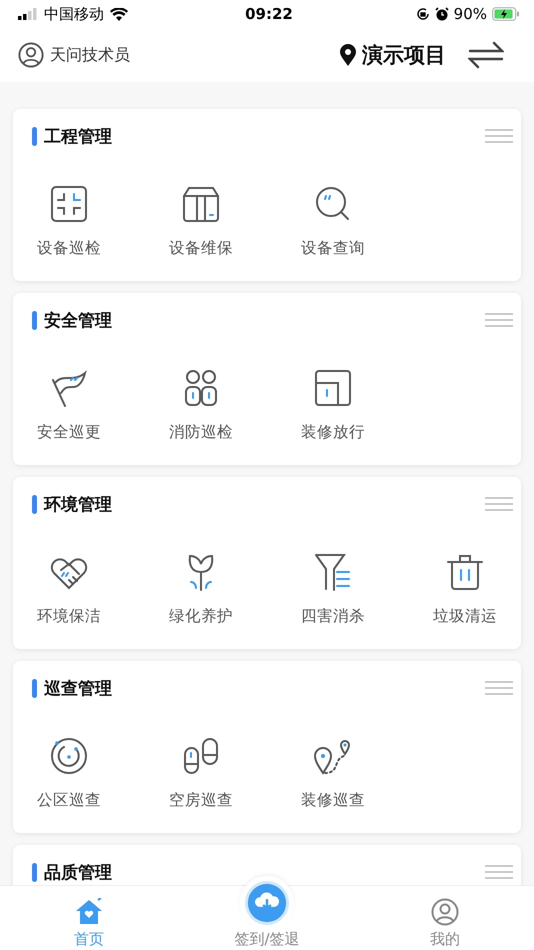  What do you see at coordinates (69, 204) in the screenshot?
I see `scan-icon` at bounding box center [69, 204].